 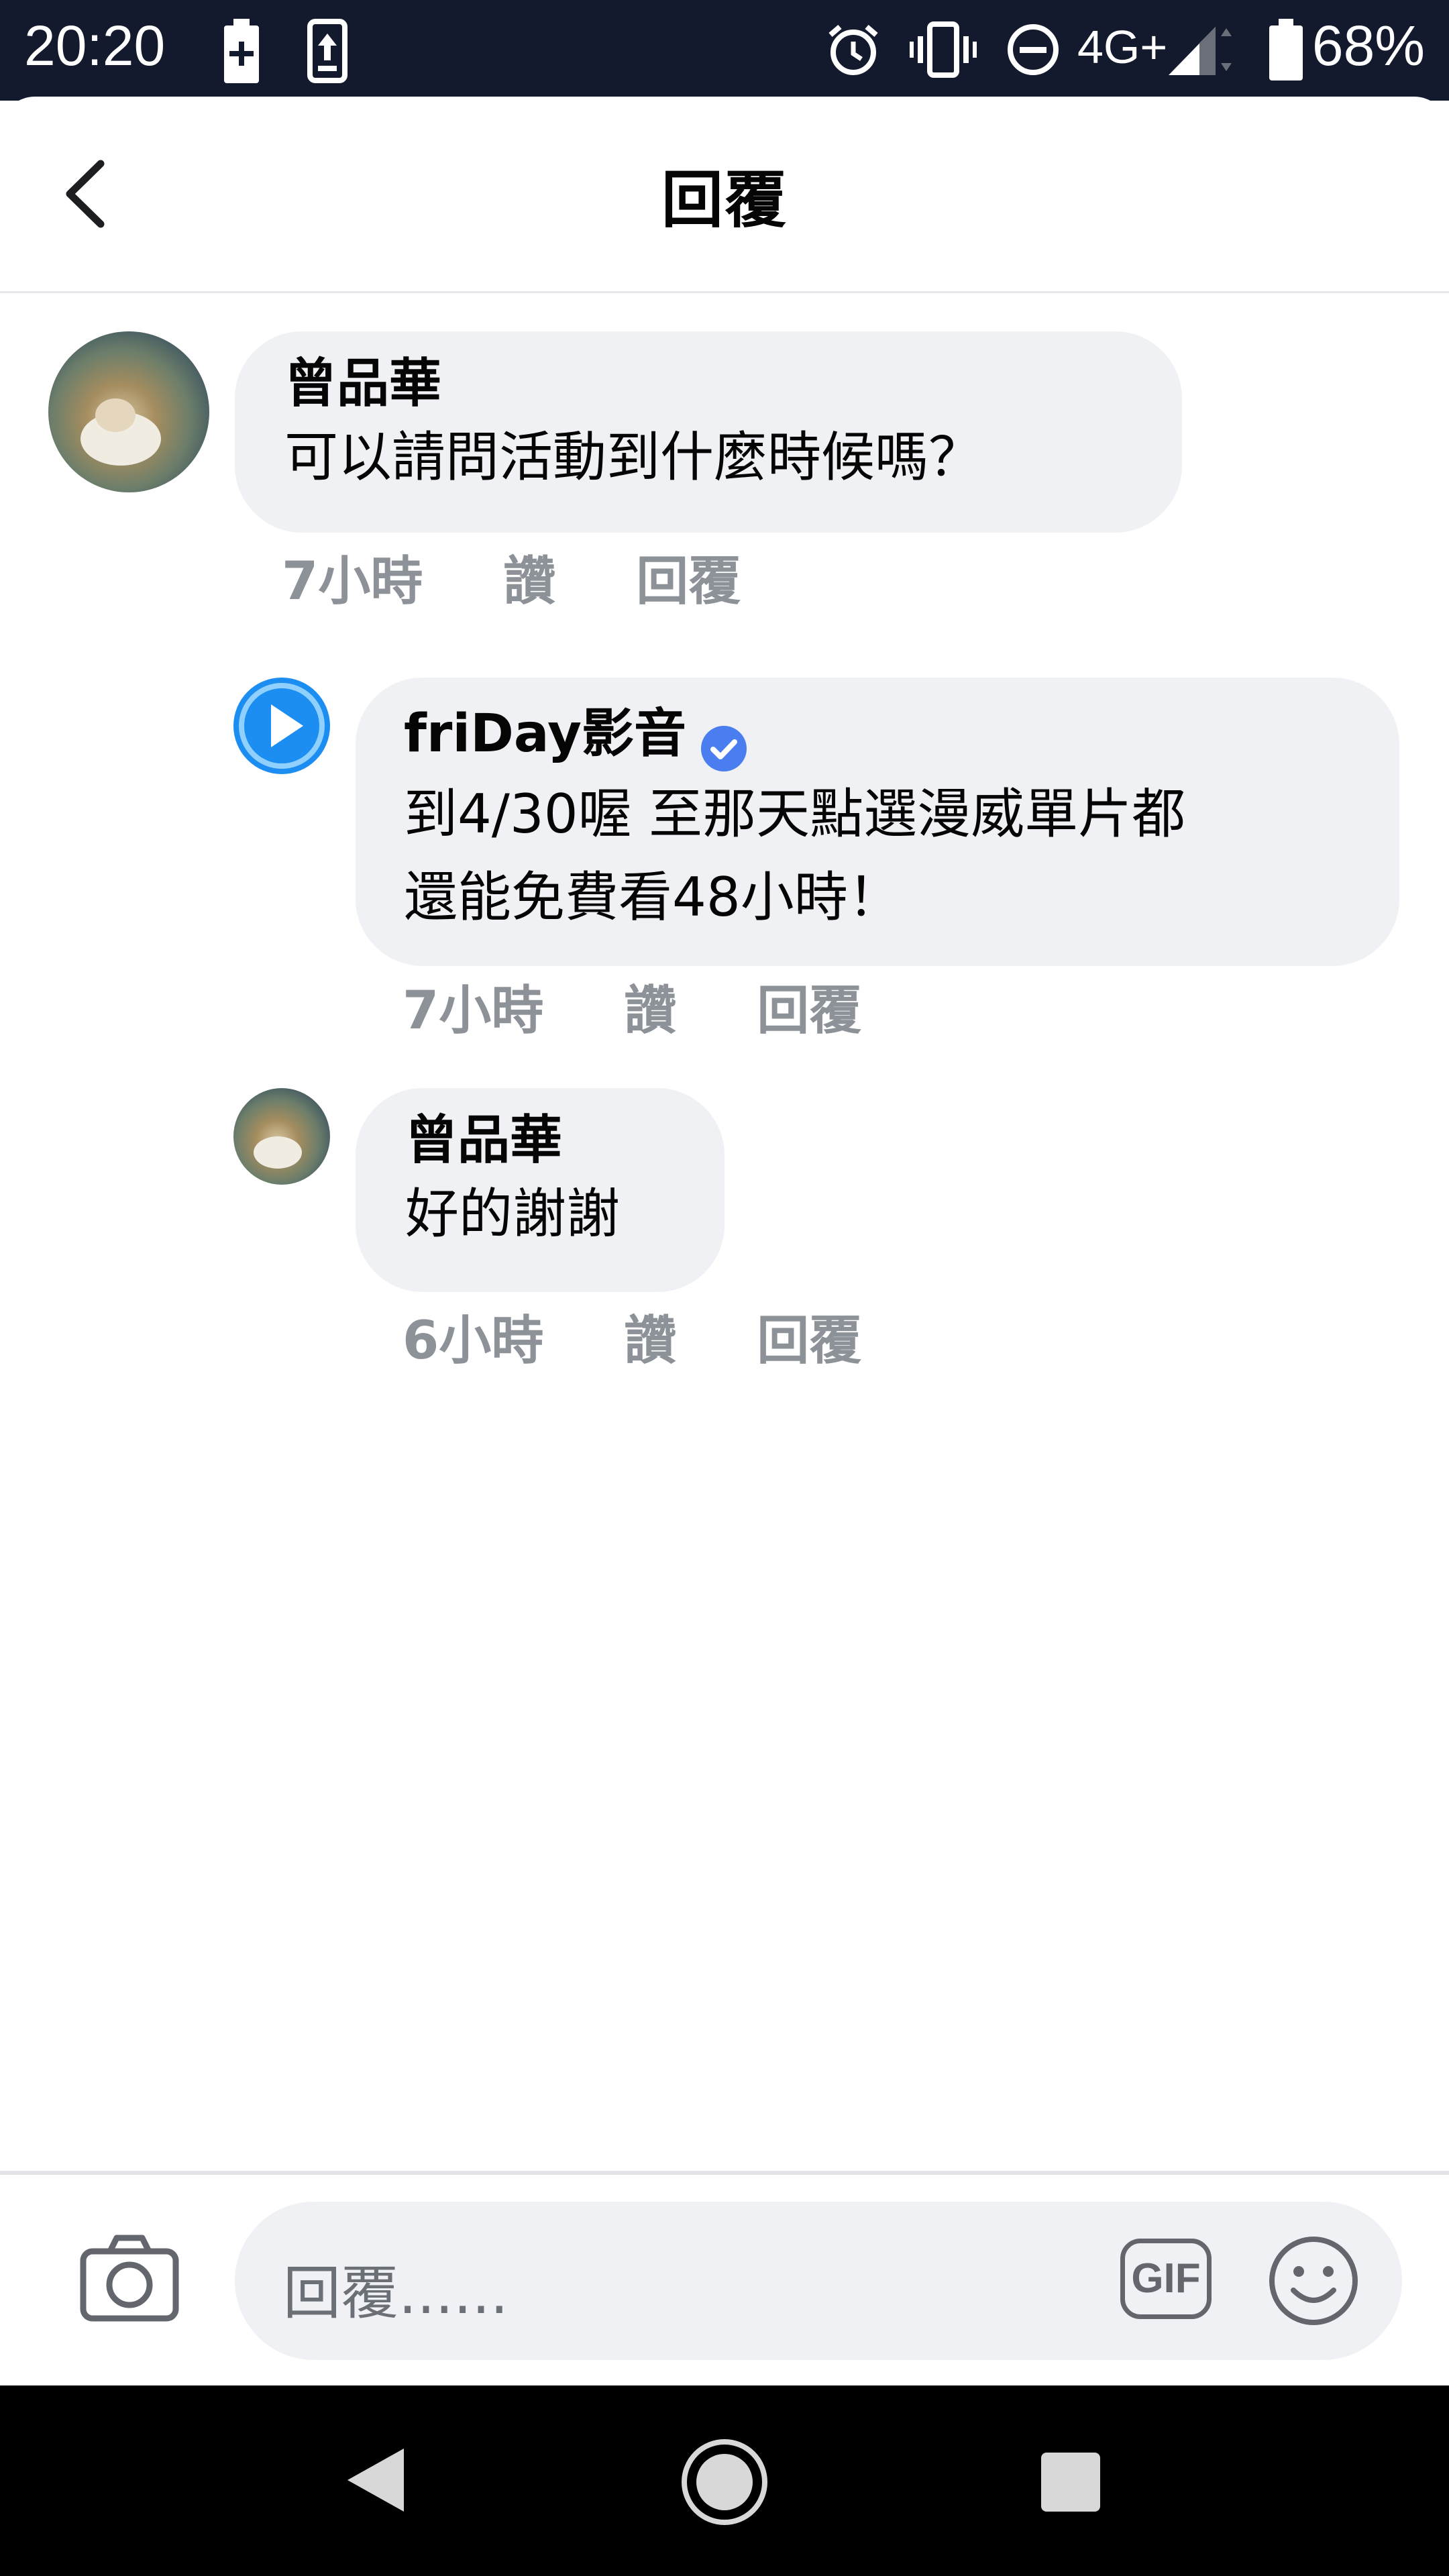 What do you see at coordinates (1166, 2279) in the screenshot?
I see `gif-button: GIF` at bounding box center [1166, 2279].